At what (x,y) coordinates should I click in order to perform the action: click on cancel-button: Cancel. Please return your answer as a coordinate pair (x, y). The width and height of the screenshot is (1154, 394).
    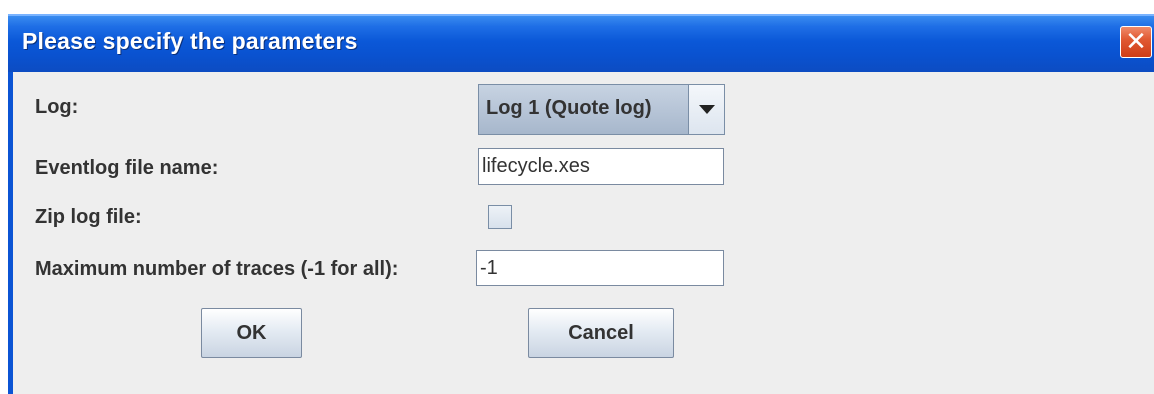
    Looking at the image, I should click on (601, 333).